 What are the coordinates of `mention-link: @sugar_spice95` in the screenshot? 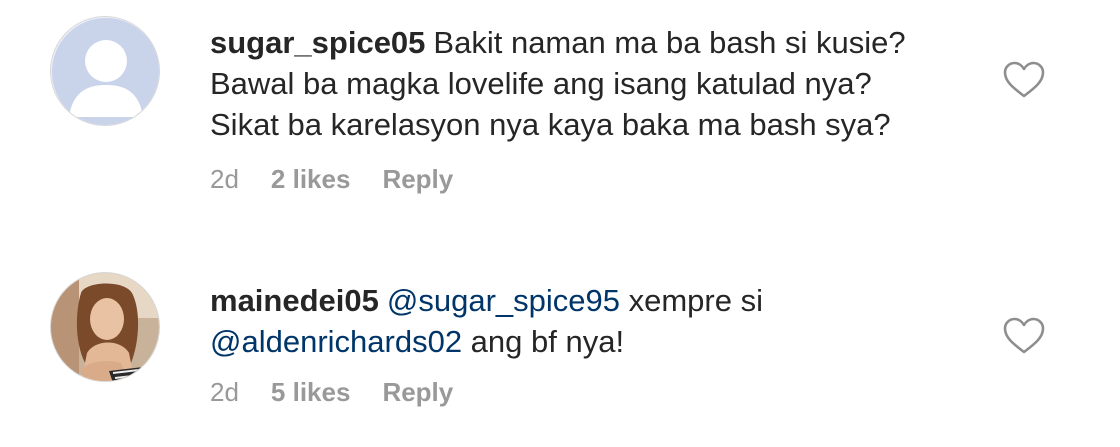 It's located at (503, 300).